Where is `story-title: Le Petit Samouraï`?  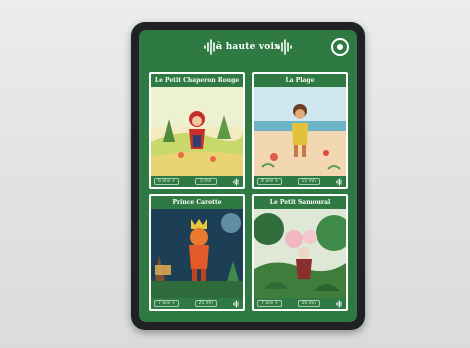
story-title: Le Petit Samouraï is located at coordinates (300, 202).